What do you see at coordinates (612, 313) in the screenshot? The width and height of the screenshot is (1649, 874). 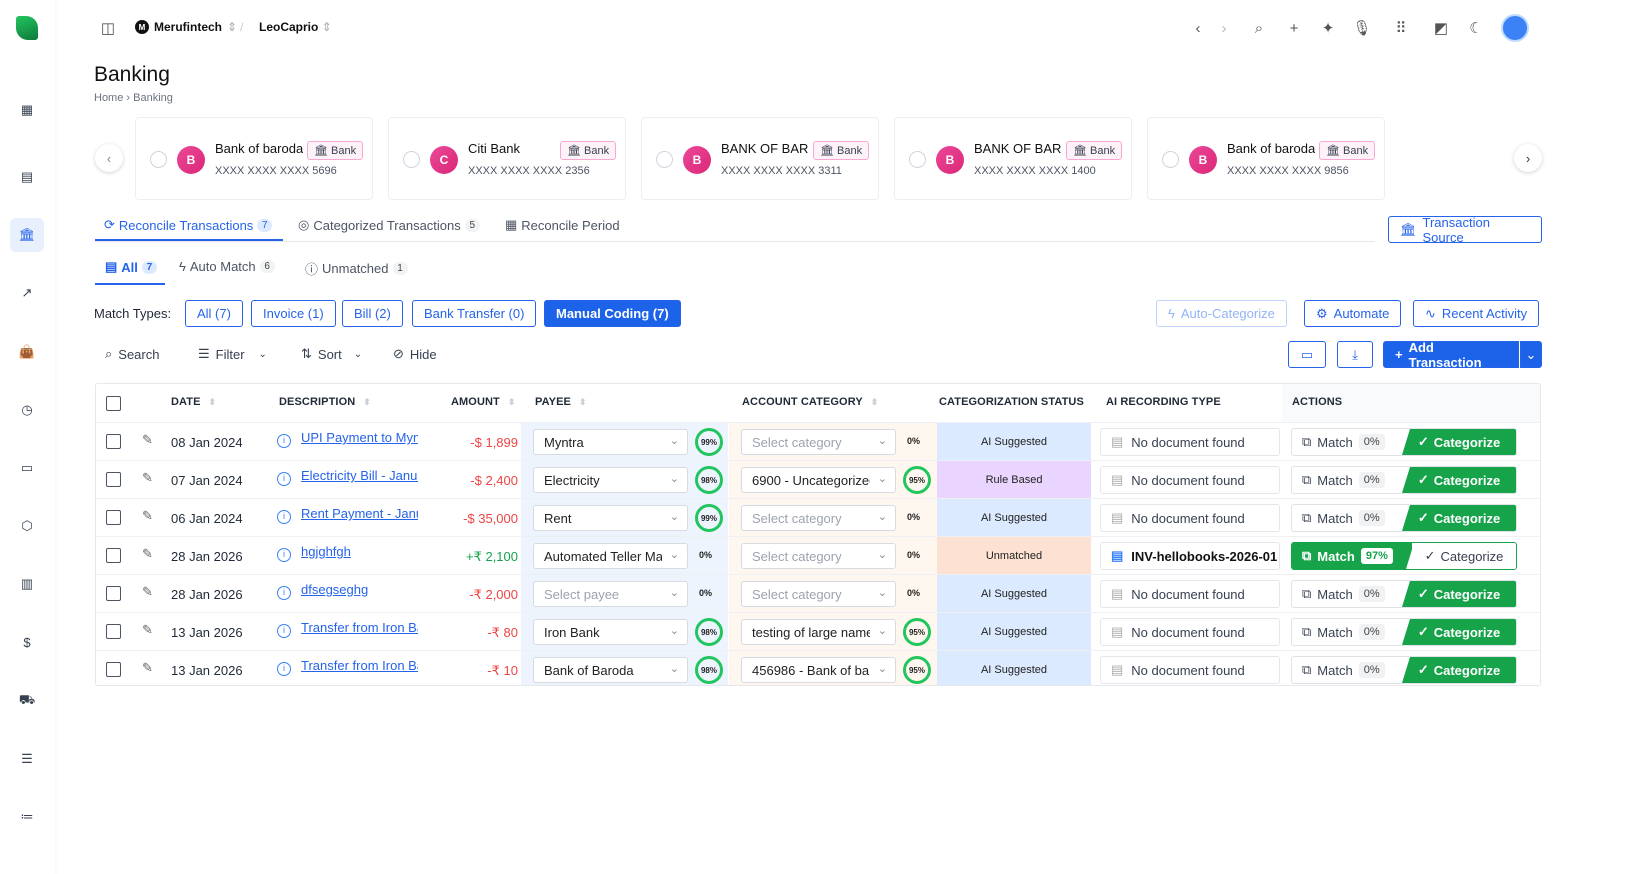 I see `match-type-manual-coding: Manual Coding (7)` at bounding box center [612, 313].